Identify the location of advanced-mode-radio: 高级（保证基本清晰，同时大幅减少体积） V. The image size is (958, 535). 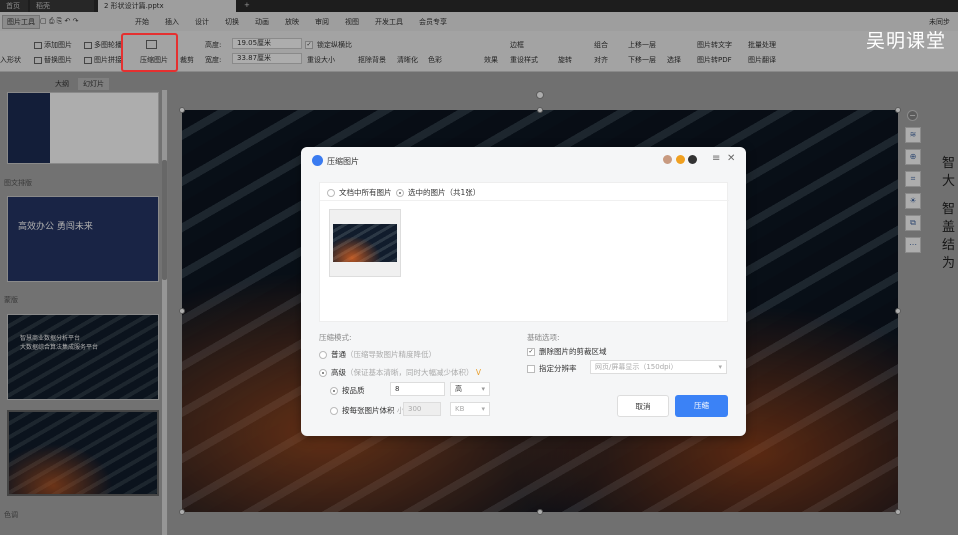
(400, 372).